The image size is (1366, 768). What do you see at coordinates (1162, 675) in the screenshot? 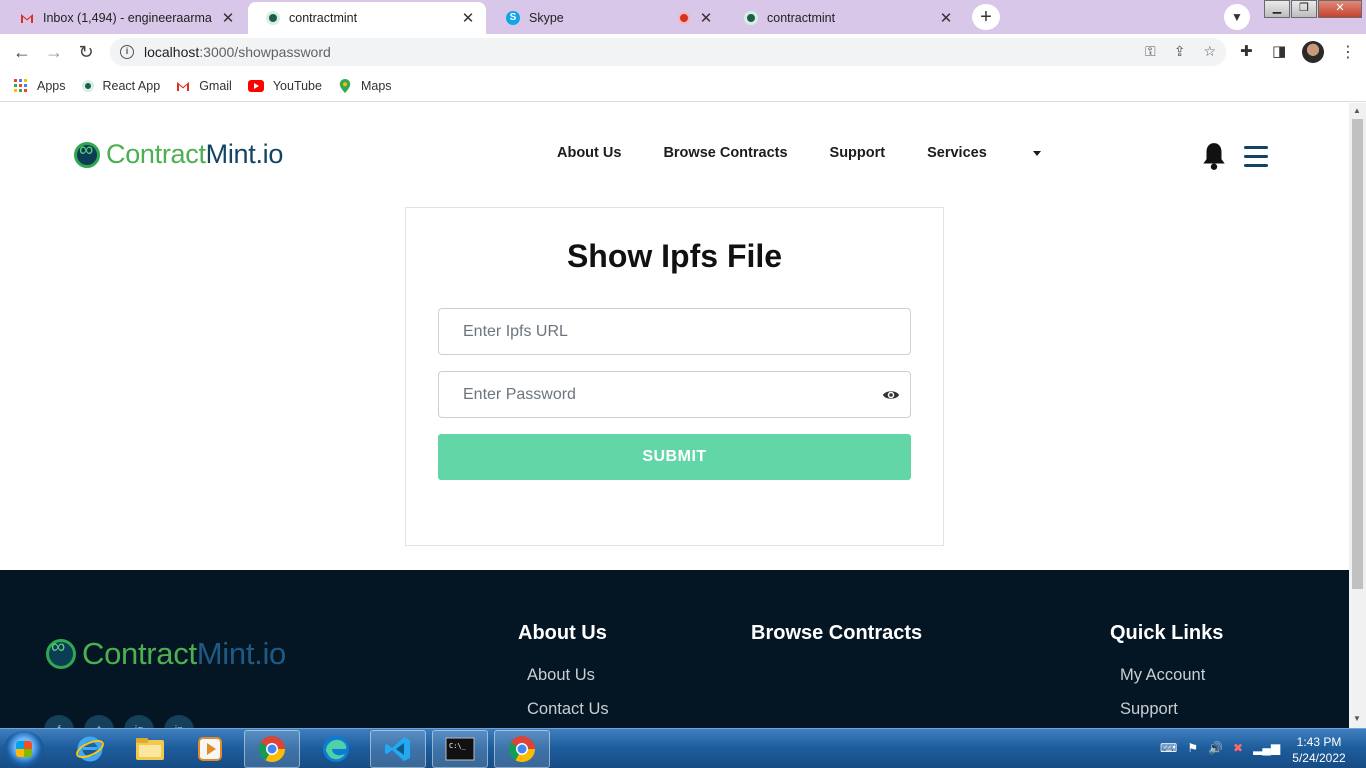
I see `footer-link-my-account: My Account` at bounding box center [1162, 675].